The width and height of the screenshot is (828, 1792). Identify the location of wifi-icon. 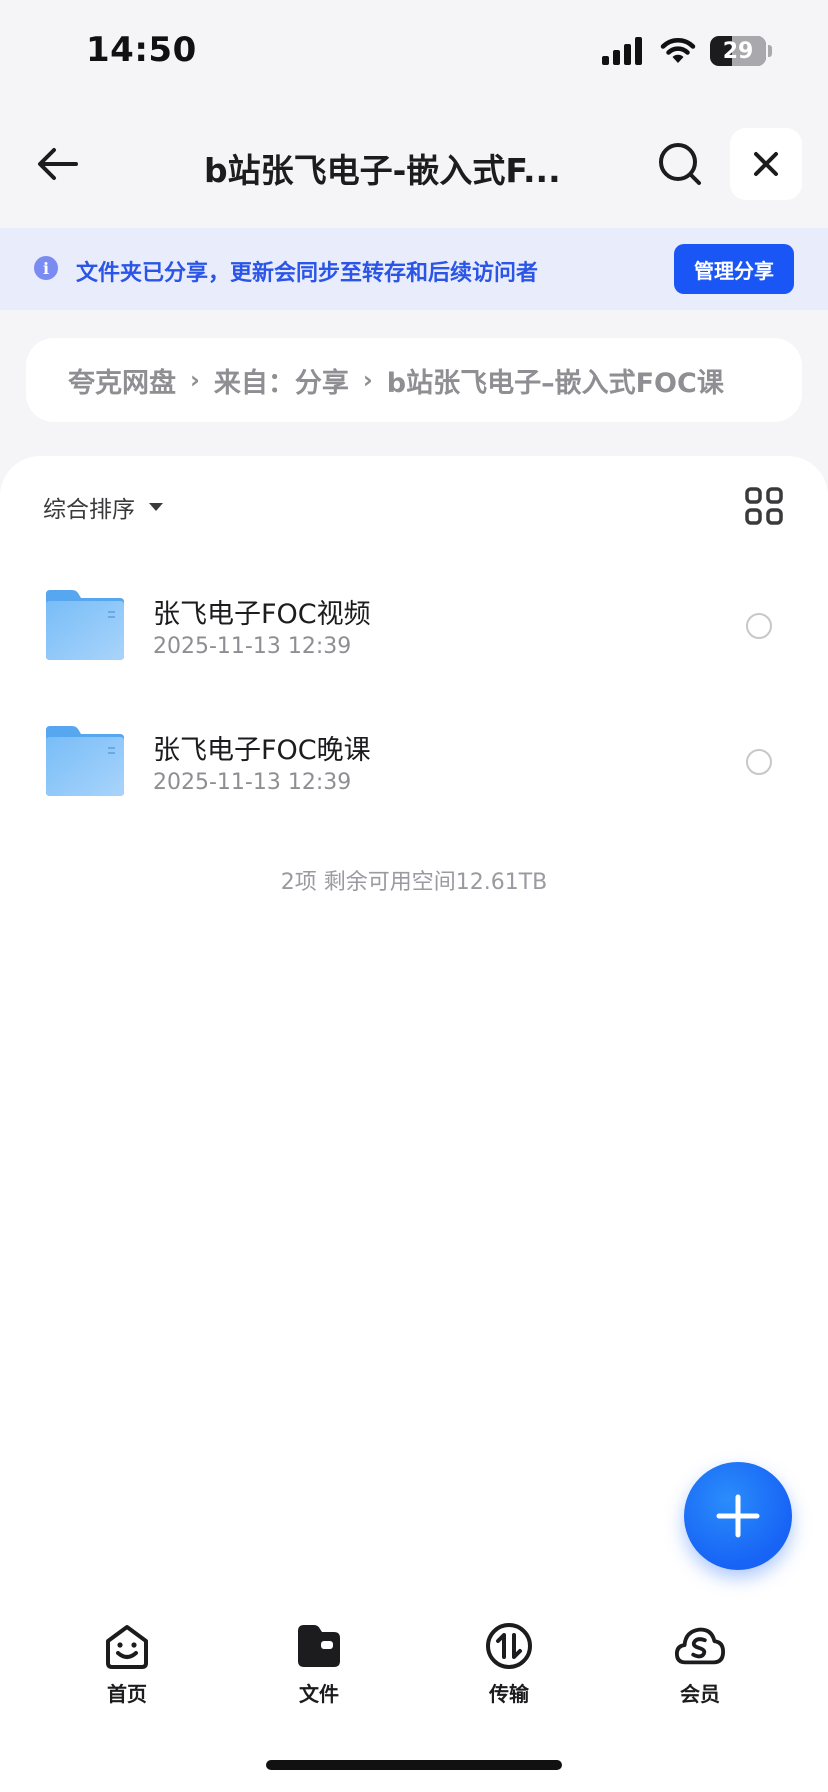
(678, 50).